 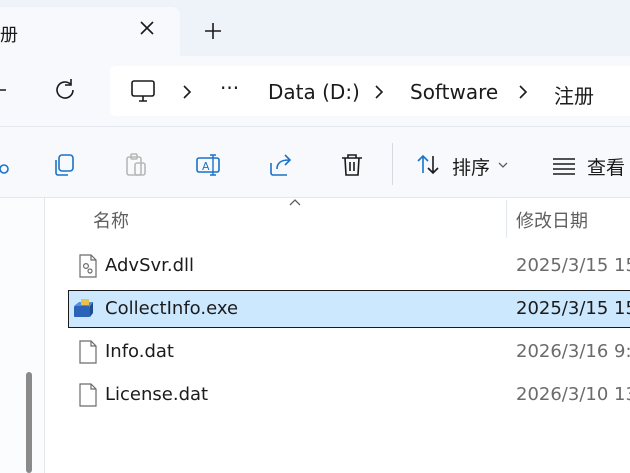 I want to click on breadcrumb-item-software: Software, so click(x=454, y=92).